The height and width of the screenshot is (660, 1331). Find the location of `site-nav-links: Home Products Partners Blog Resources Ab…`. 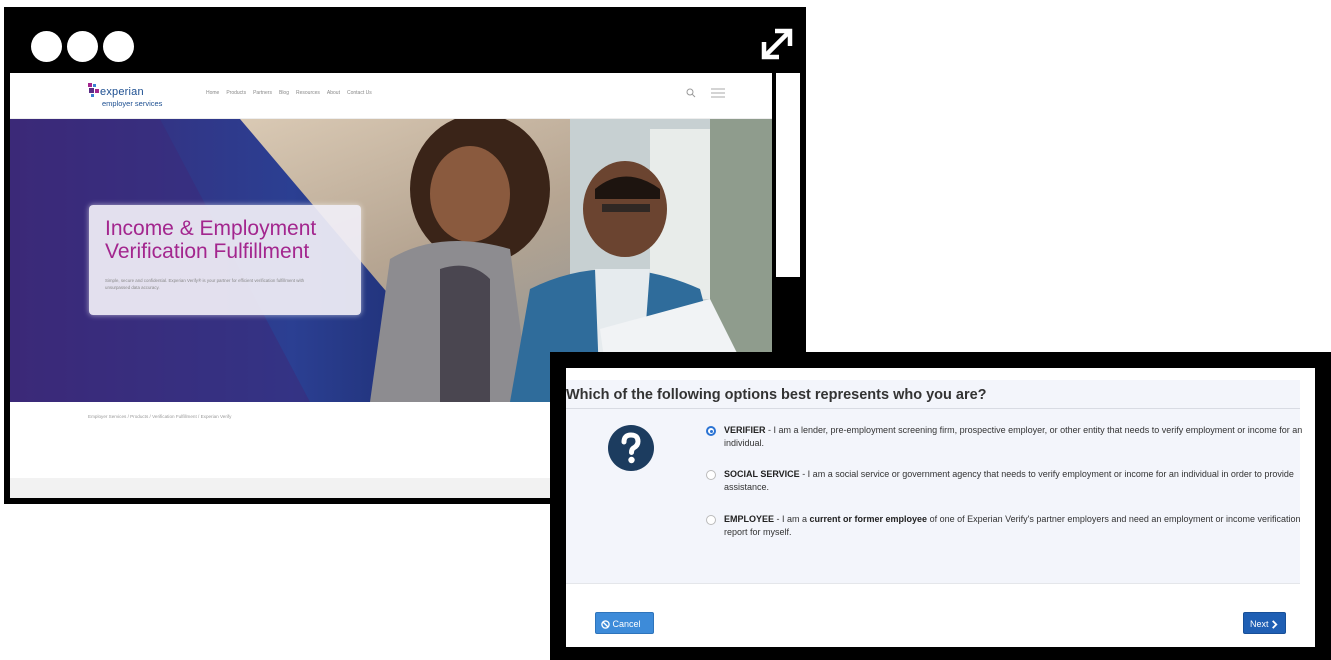

site-nav-links: Home Products Partners Blog Resources Ab… is located at coordinates (289, 93).